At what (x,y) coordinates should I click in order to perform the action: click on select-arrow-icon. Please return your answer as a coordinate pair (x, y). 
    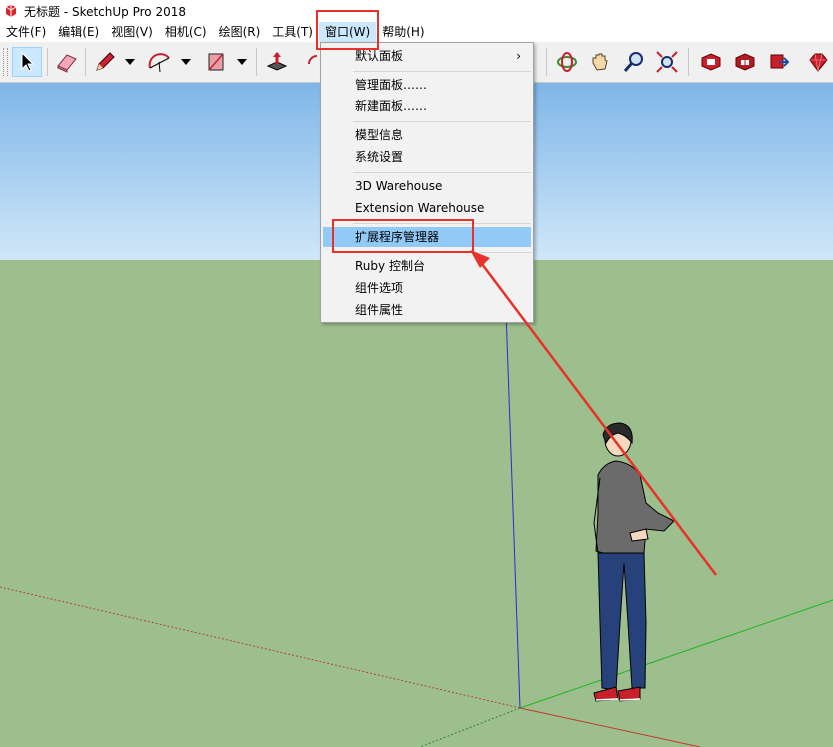
    Looking at the image, I should click on (28, 61).